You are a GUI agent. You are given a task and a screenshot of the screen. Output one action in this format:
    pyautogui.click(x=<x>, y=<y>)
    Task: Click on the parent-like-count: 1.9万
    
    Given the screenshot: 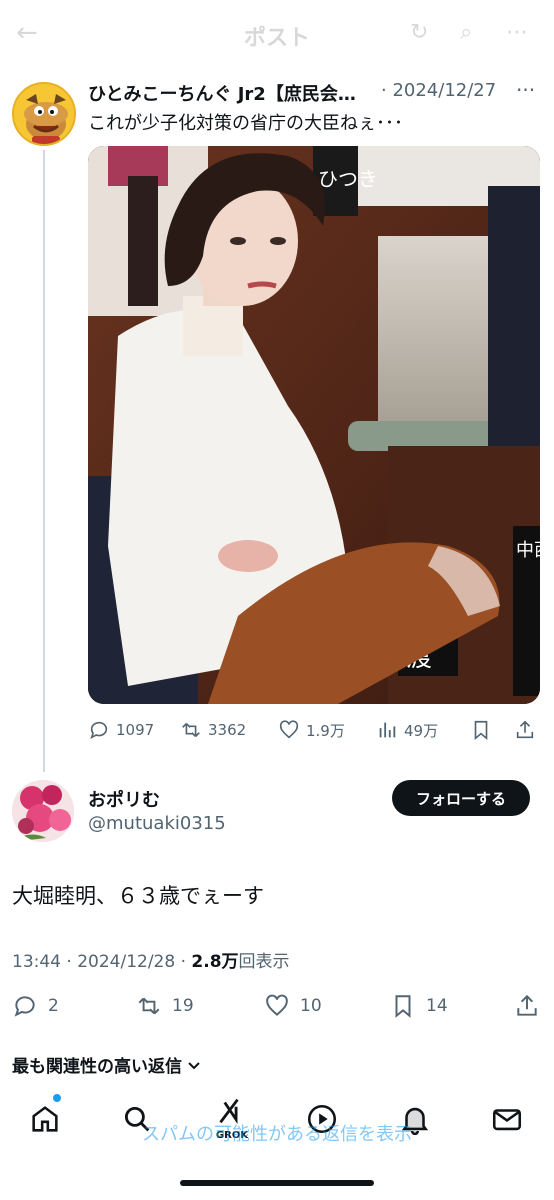 What is the action you would take?
    pyautogui.click(x=325, y=730)
    